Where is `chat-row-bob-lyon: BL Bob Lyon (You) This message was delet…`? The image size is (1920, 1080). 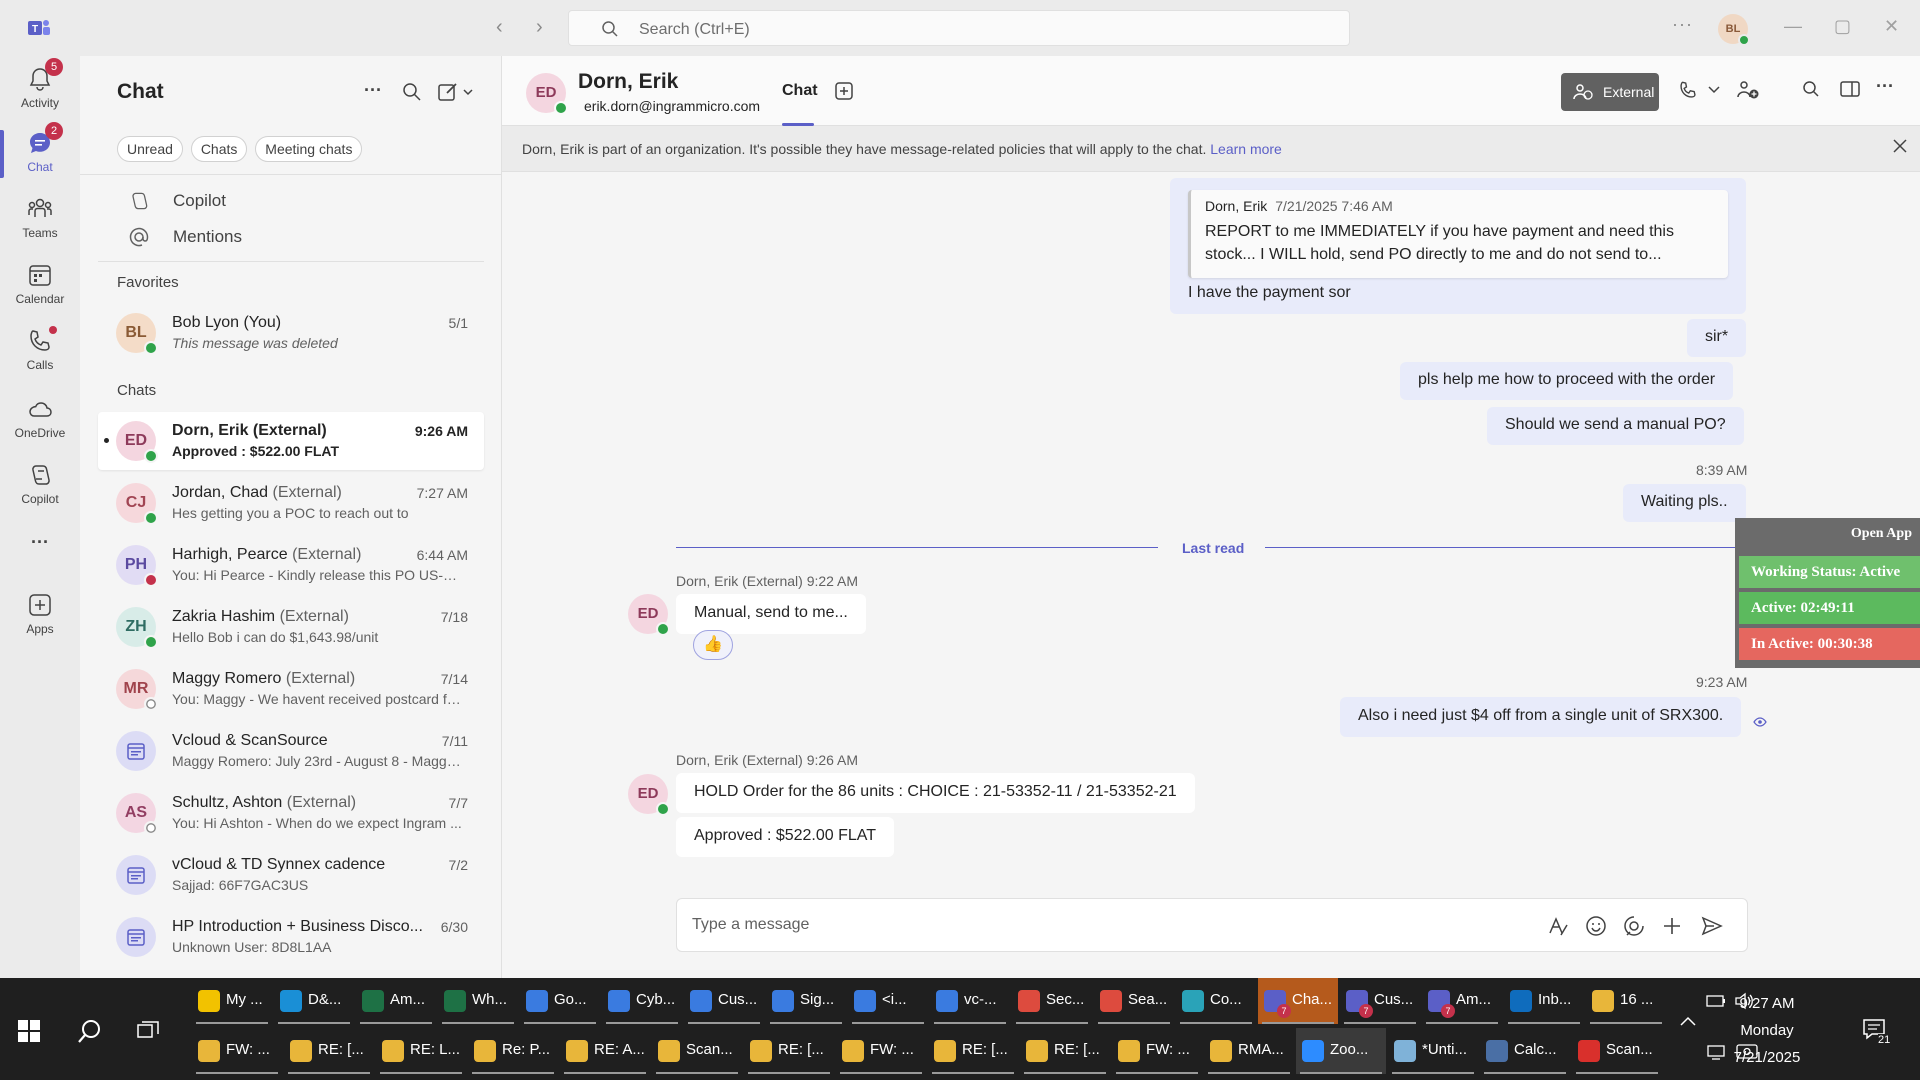 chat-row-bob-lyon: BL Bob Lyon (You) This message was delet… is located at coordinates (291, 333).